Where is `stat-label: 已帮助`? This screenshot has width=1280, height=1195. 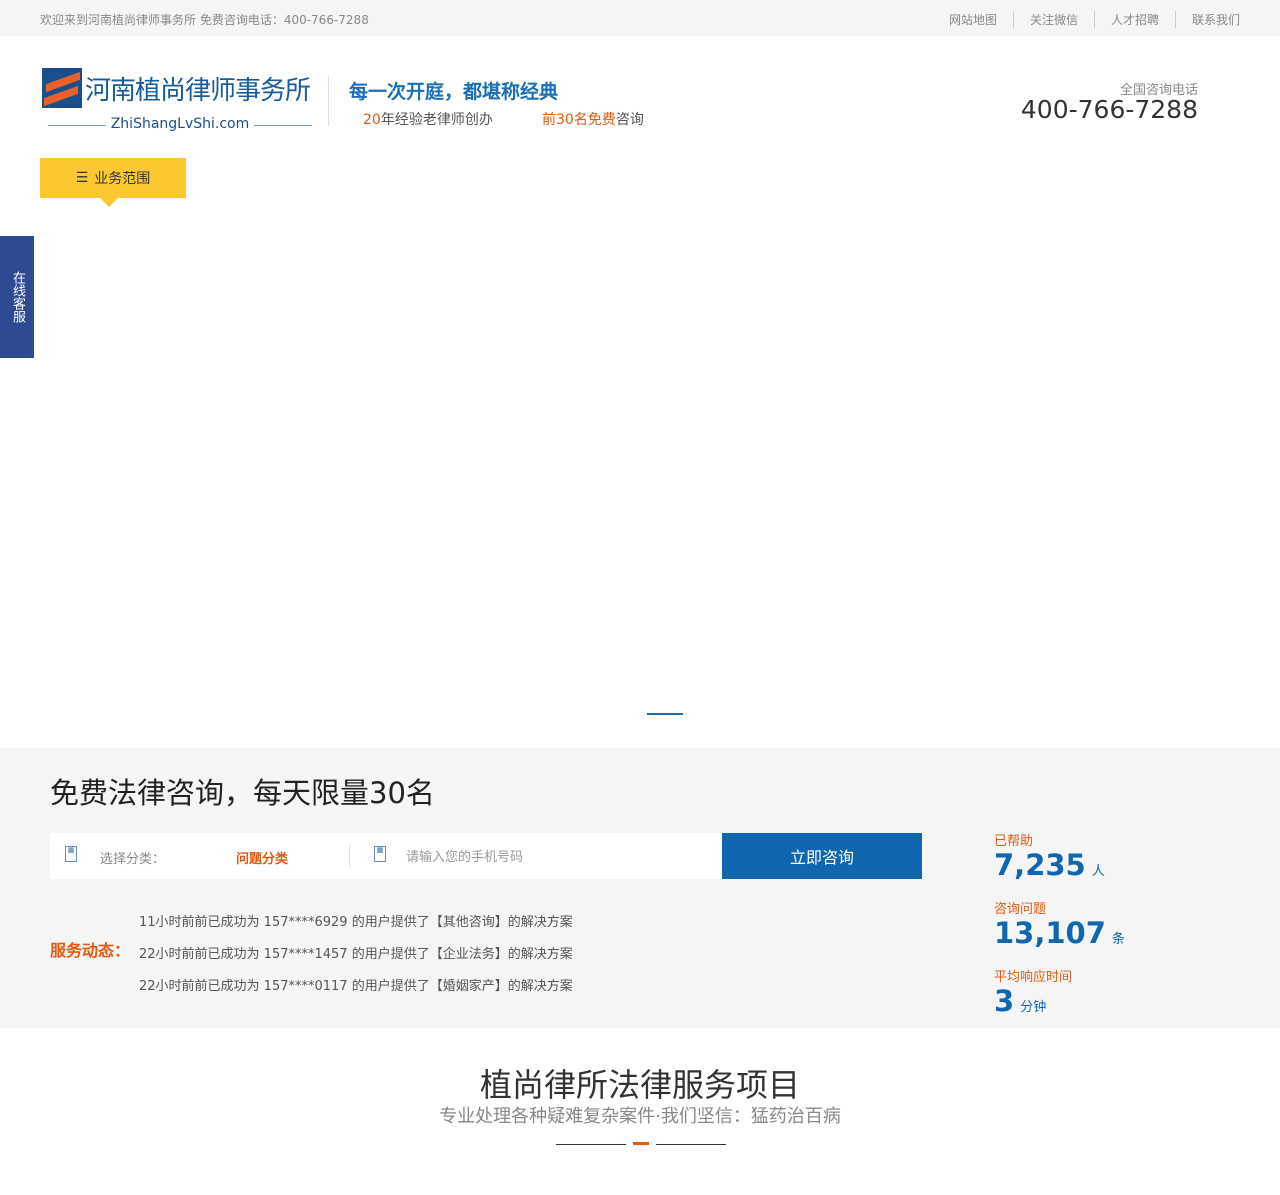
stat-label: 已帮助 is located at coordinates (1014, 841).